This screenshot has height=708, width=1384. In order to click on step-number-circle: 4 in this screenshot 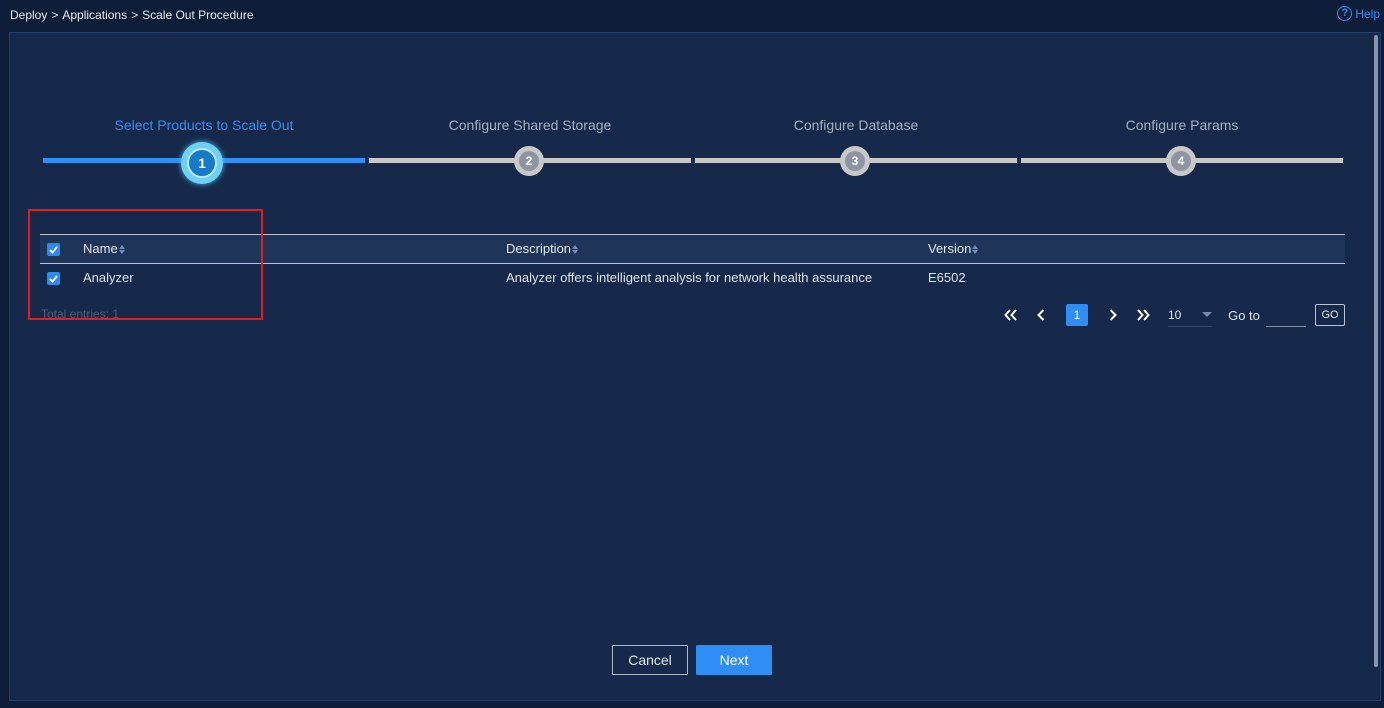, I will do `click(1181, 161)`.